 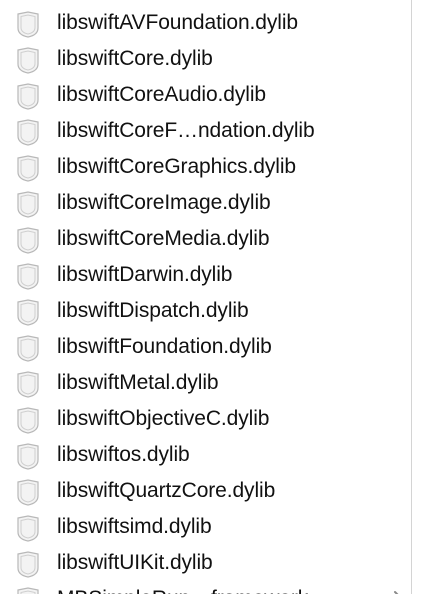 What do you see at coordinates (182, 589) in the screenshot?
I see `file-name: MBSimpleRun…framework` at bounding box center [182, 589].